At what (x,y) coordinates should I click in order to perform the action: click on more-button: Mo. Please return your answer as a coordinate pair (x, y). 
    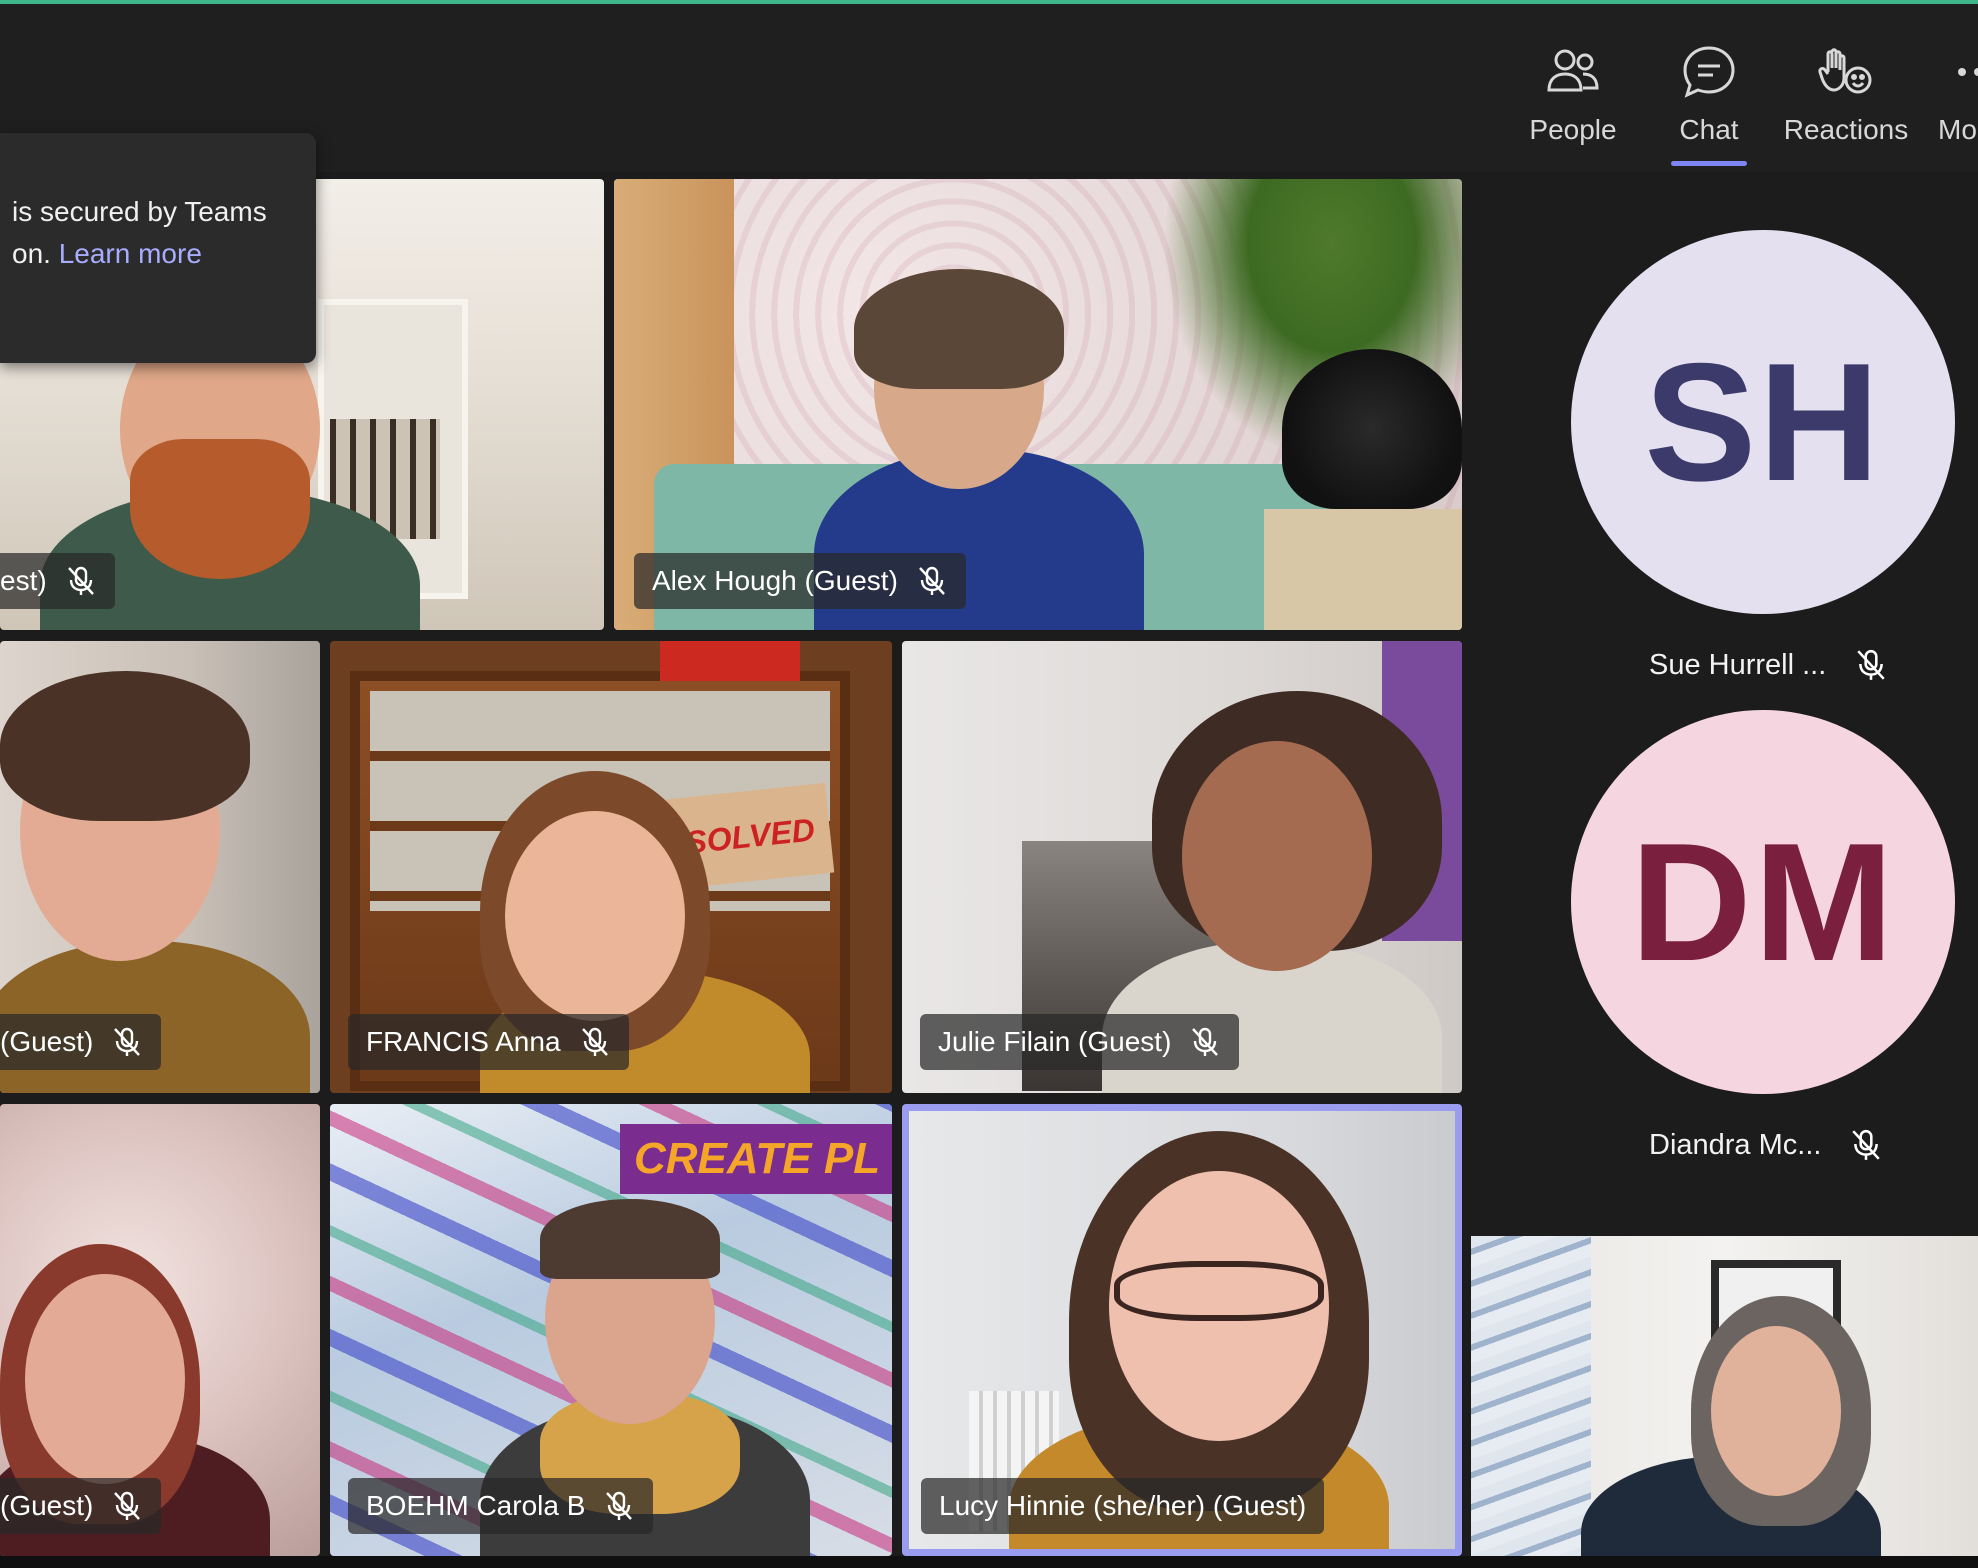
    Looking at the image, I should click on (1958, 102).